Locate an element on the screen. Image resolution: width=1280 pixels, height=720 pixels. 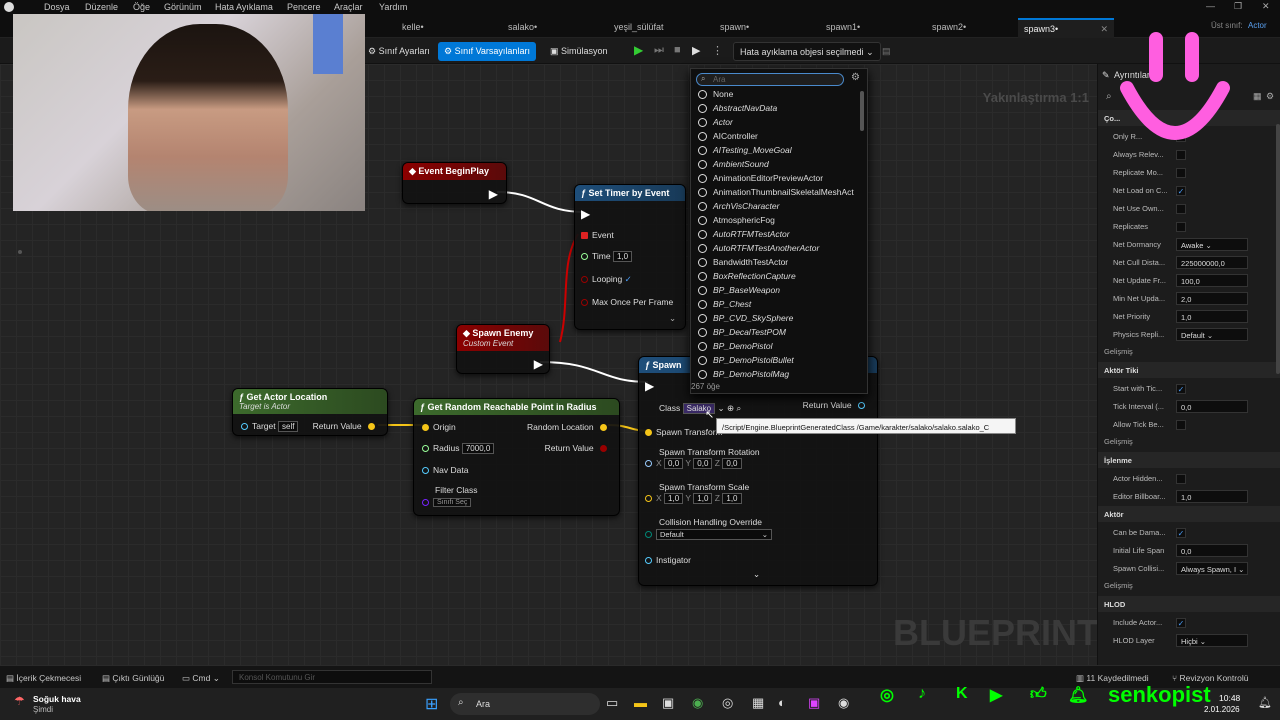
rotation-x-input: 0,0 is located at coordinates (674, 464).